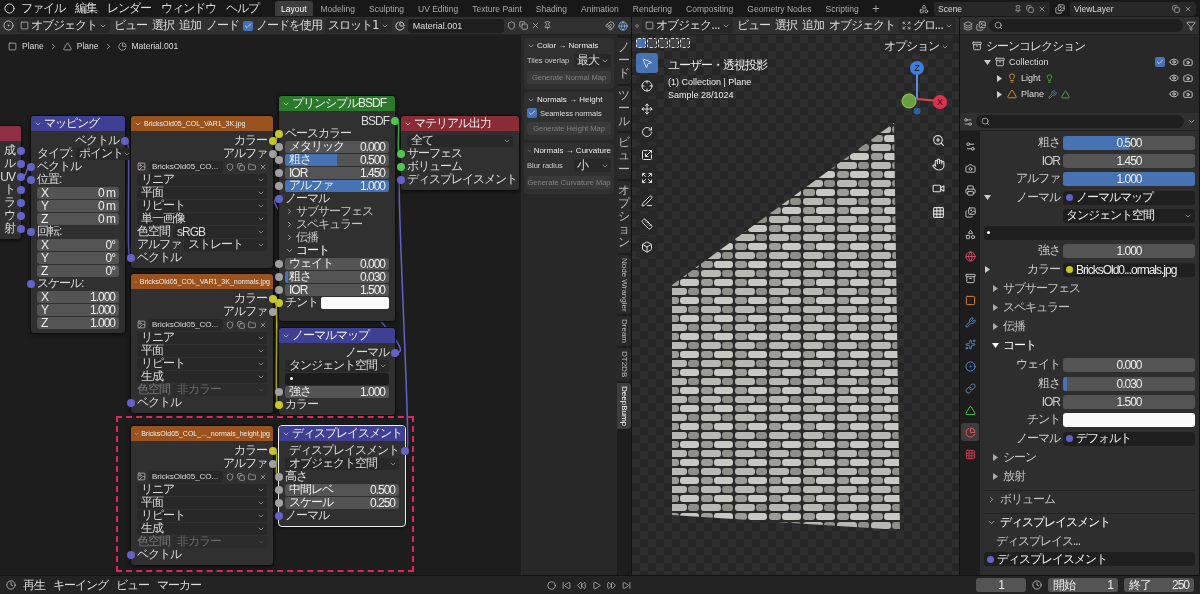 This screenshot has width=1200, height=594. What do you see at coordinates (1129, 364) in the screenshot?
I see `number-field: 0.000` at bounding box center [1129, 364].